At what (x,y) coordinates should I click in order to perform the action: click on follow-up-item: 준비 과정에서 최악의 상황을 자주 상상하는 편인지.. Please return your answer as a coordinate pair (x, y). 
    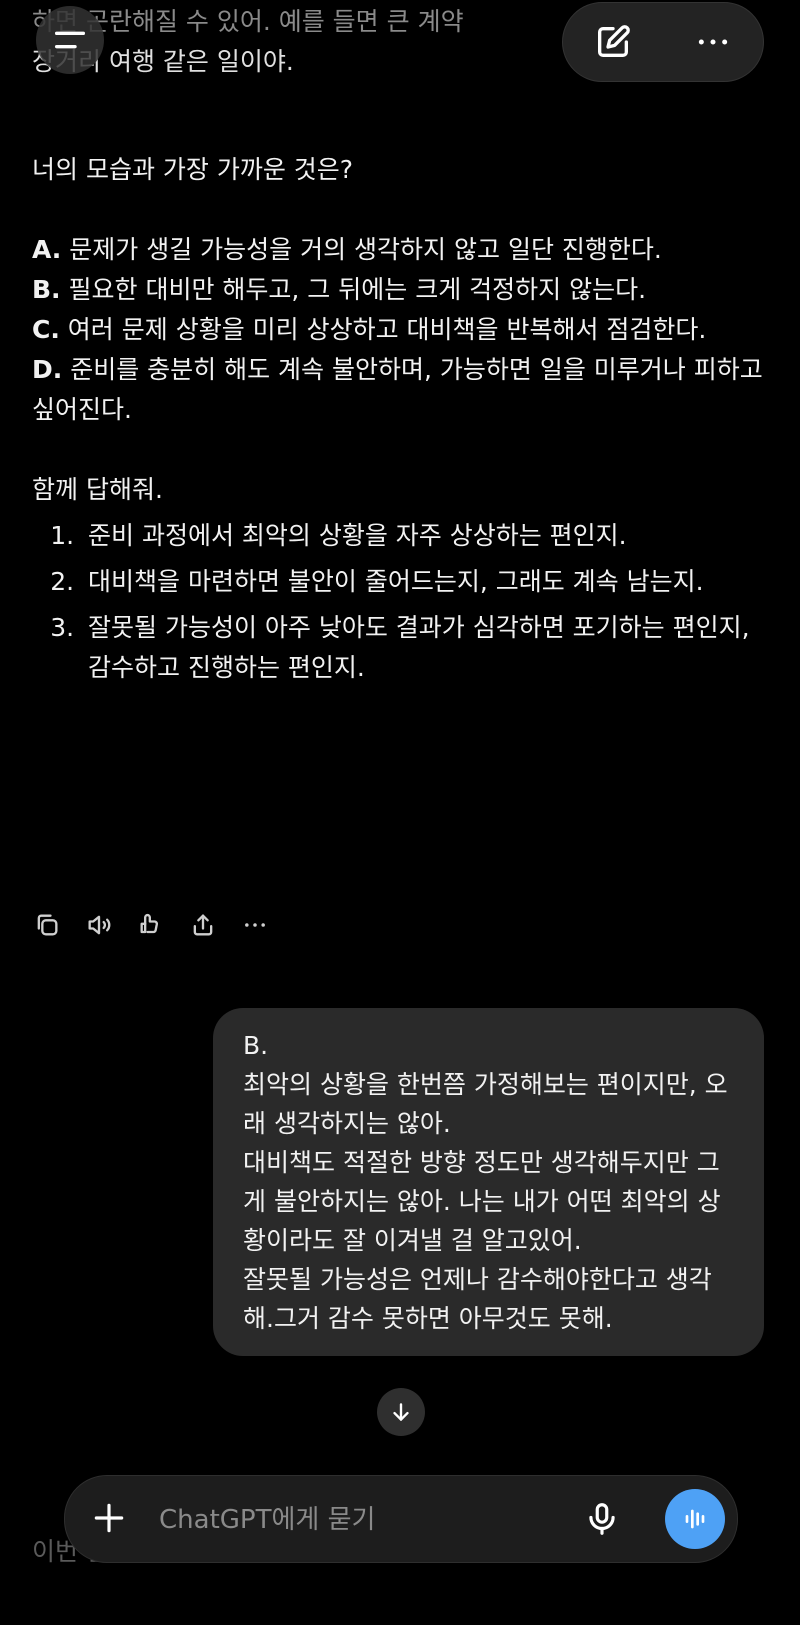
    Looking at the image, I should click on (427, 536).